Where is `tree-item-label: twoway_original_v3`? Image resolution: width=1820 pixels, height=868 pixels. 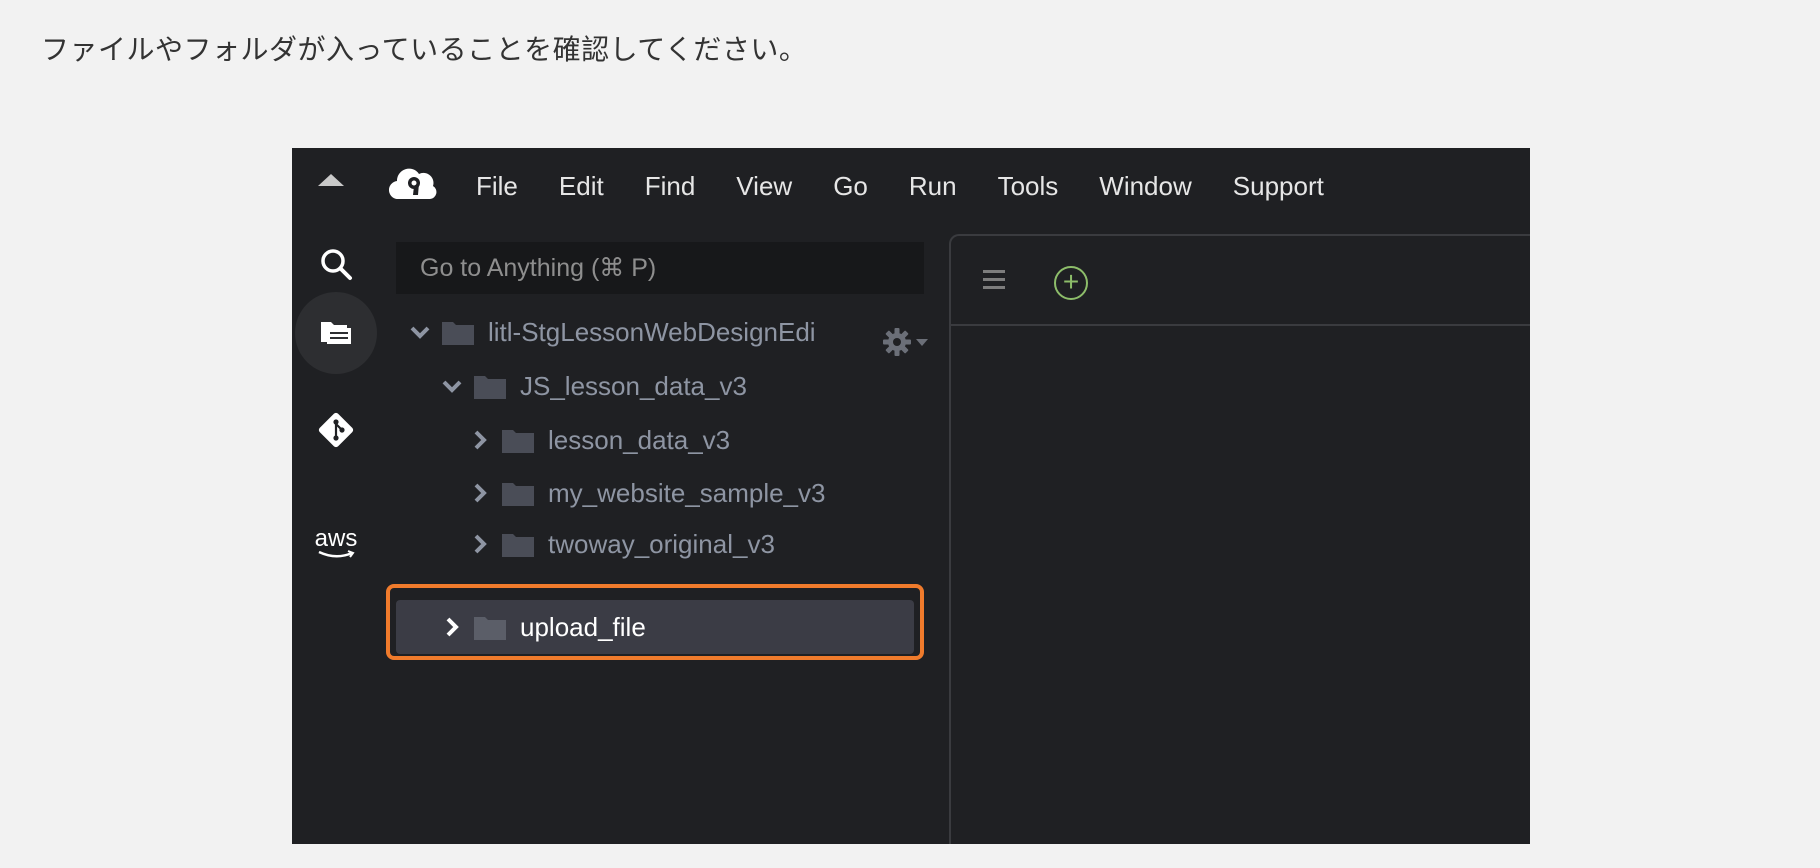
tree-item-label: twoway_original_v3 is located at coordinates (661, 543).